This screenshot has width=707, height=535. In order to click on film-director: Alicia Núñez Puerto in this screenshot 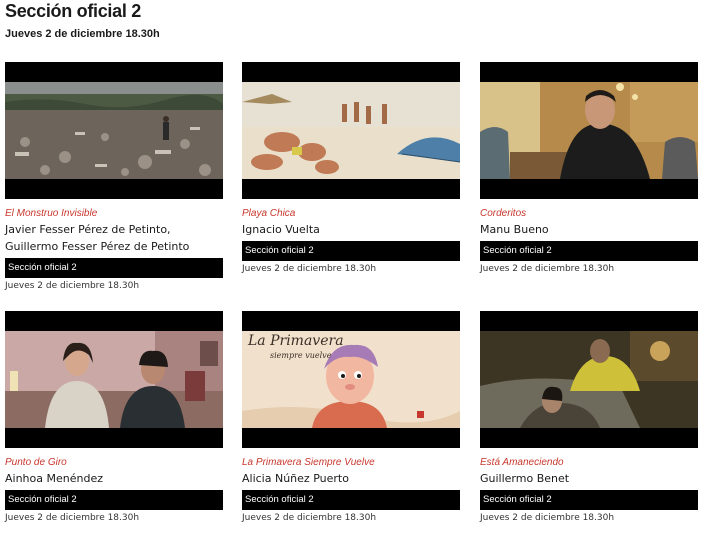, I will do `click(295, 478)`.